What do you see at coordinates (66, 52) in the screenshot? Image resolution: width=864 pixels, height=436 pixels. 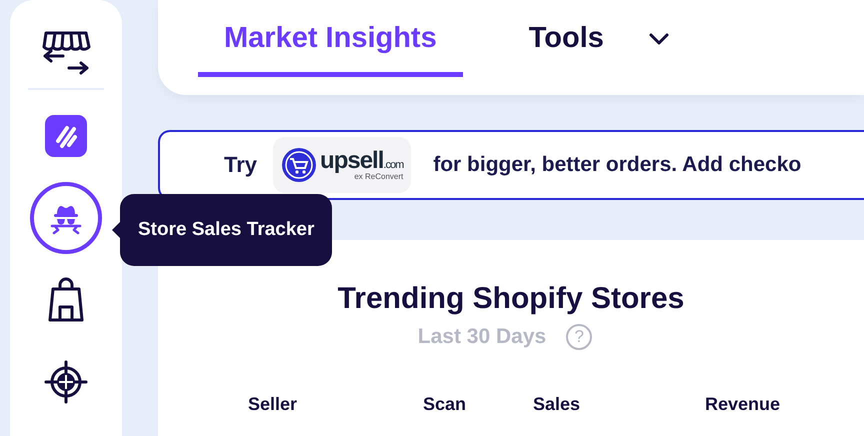 I see `storefront-icon` at bounding box center [66, 52].